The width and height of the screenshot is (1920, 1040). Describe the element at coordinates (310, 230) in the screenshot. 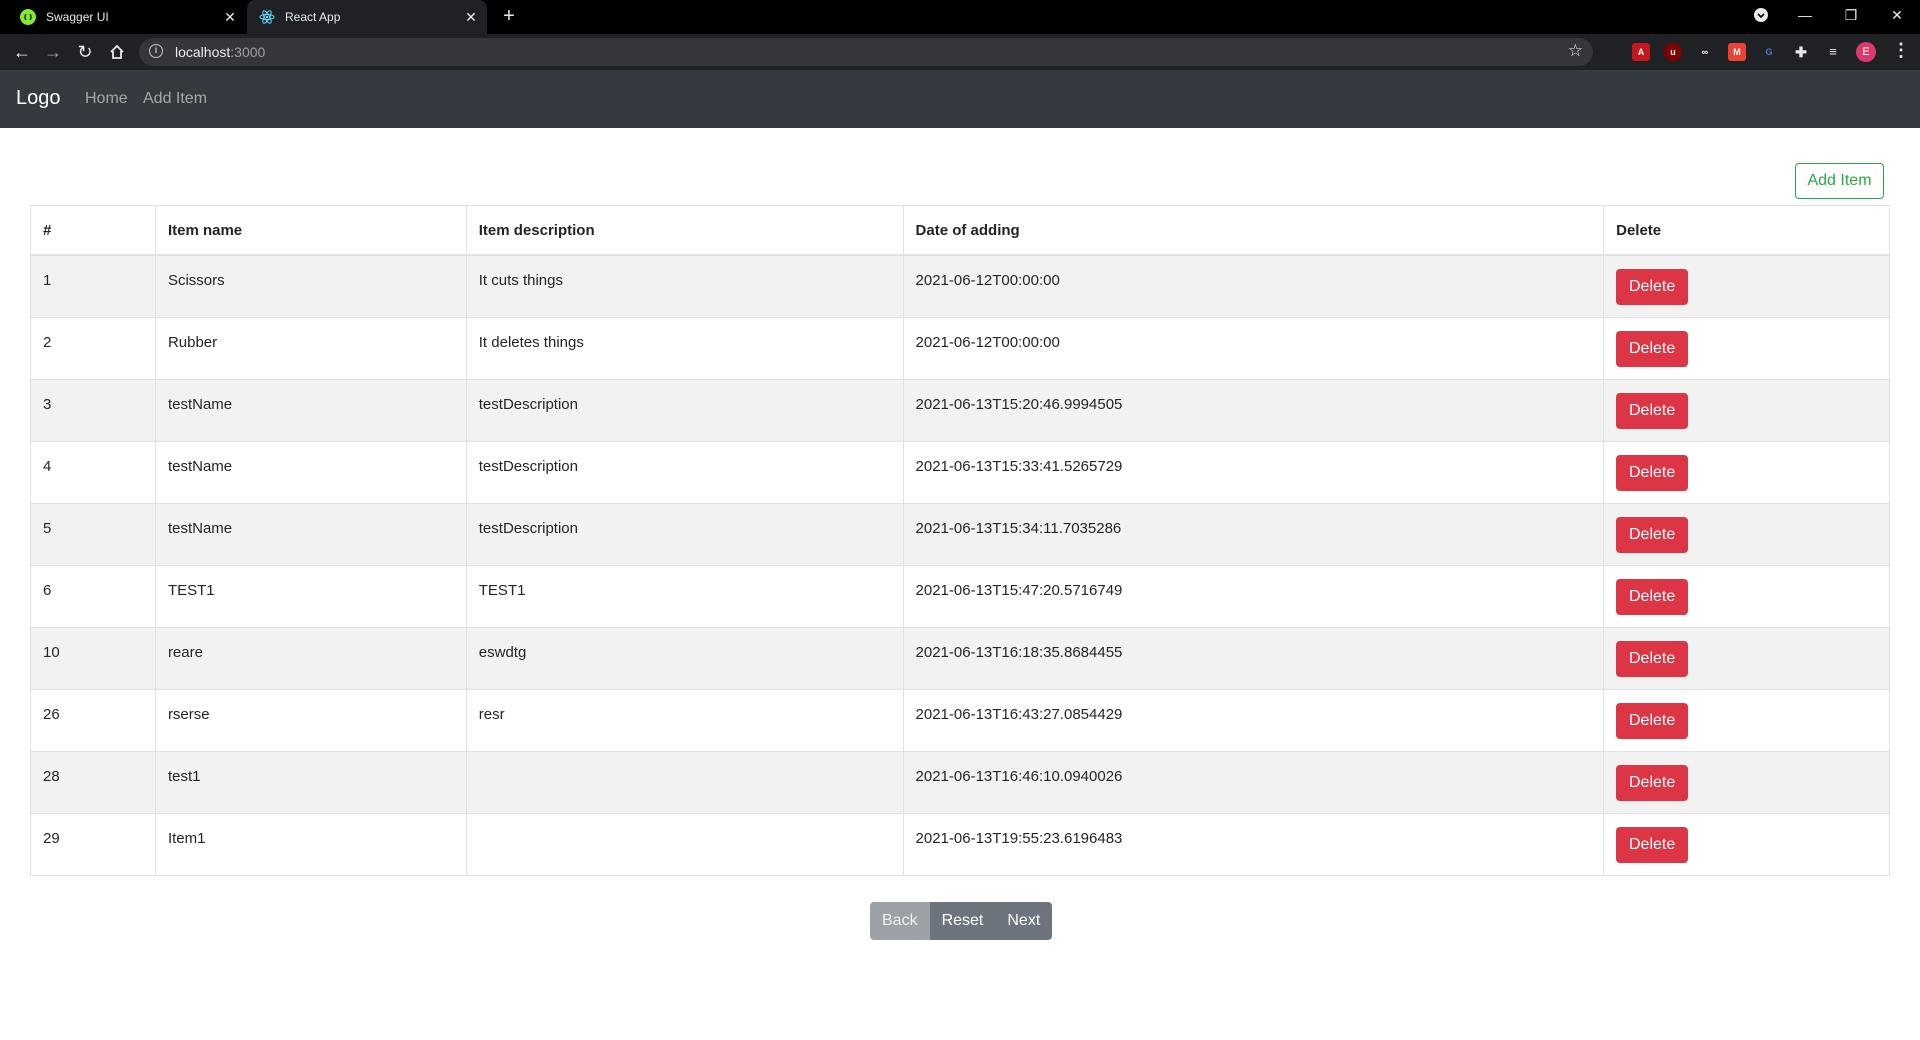

I see `header-item-name: Item name` at that location.